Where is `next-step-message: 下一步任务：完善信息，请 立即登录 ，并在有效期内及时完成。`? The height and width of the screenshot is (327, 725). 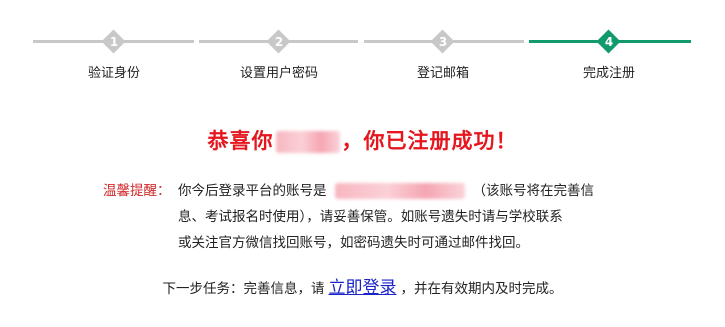
next-step-message: 下一步任务：完善信息，请 立即登录 ，并在有效期内及时完成。 is located at coordinates (362, 285).